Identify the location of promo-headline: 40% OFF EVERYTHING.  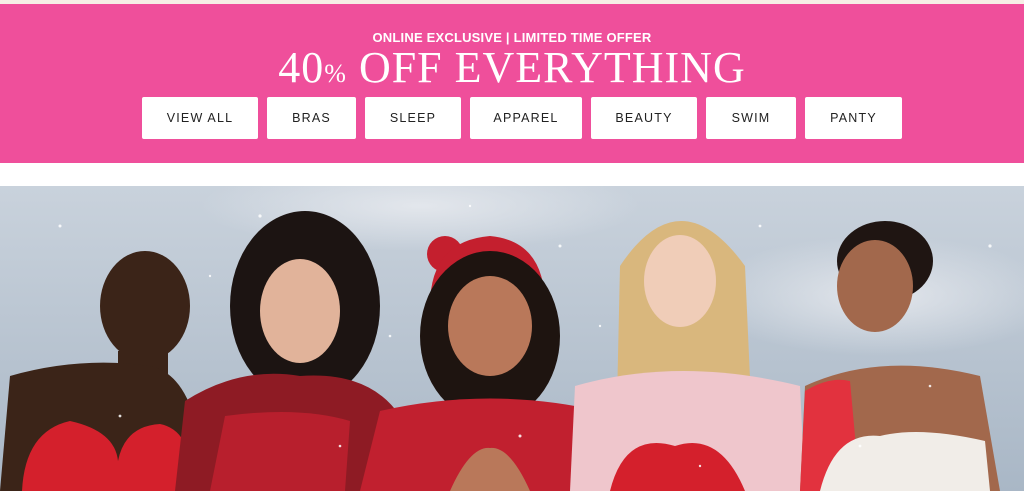
(512, 71).